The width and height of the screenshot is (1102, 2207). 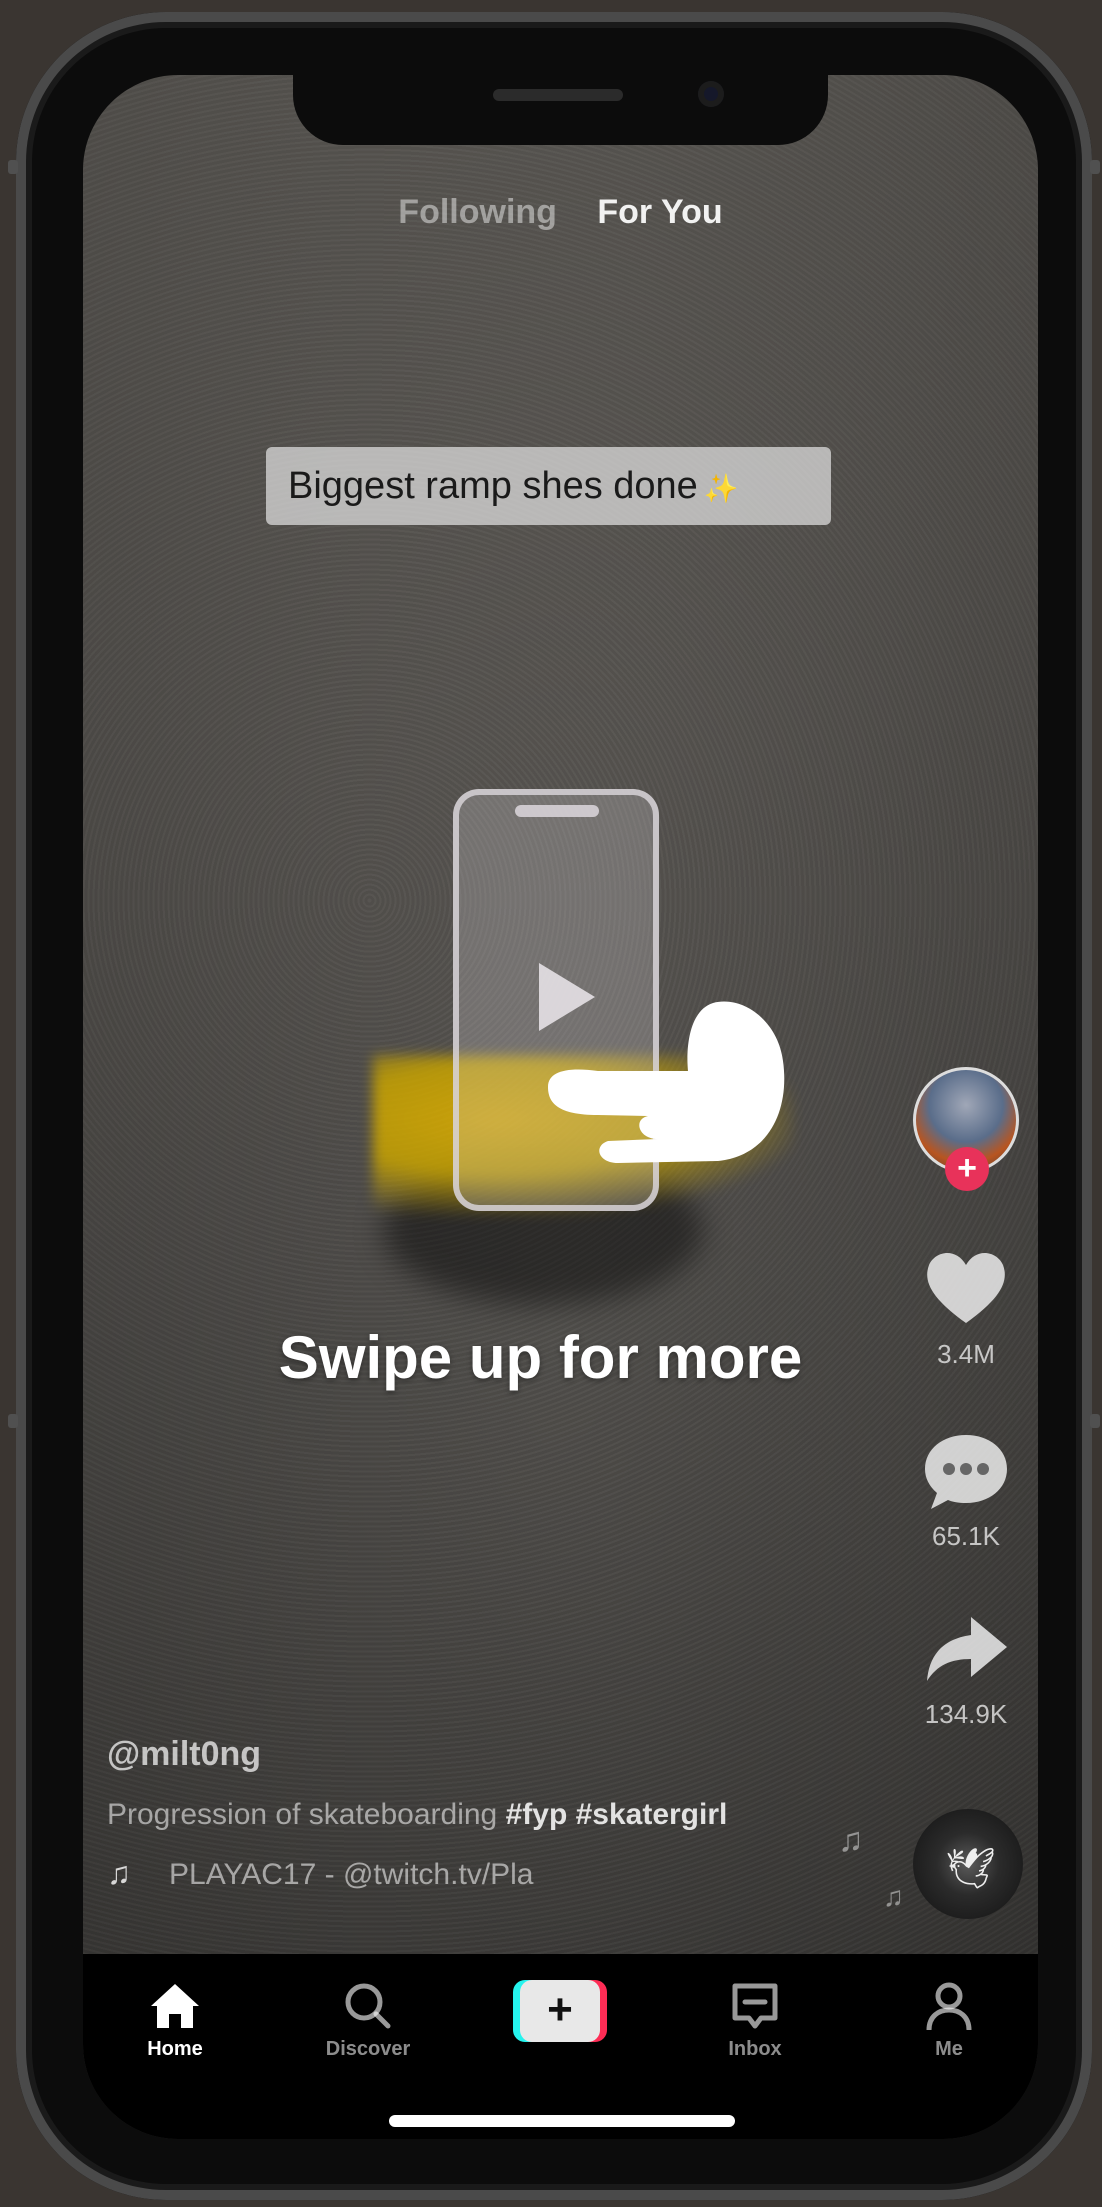 I want to click on video-caption-sticker: Biggest ramp shes done ✨, so click(x=548, y=486).